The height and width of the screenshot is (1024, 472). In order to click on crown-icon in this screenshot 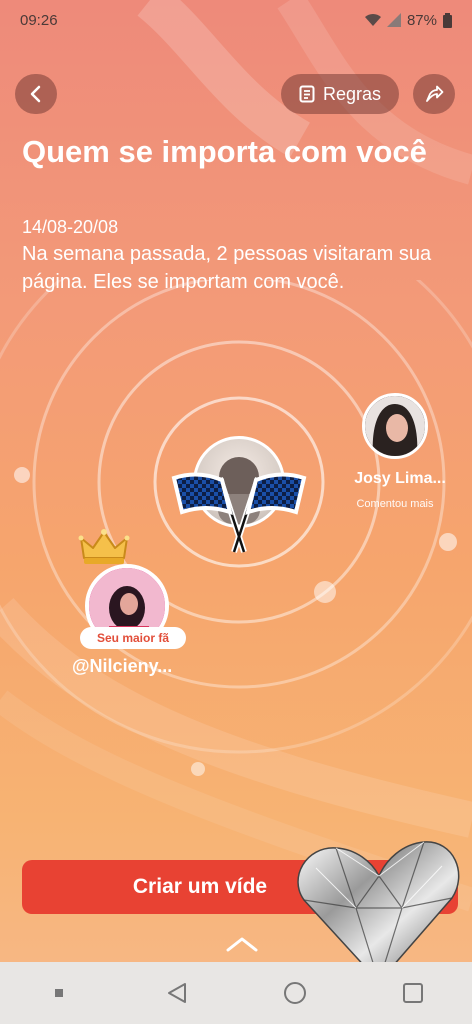, I will do `click(104, 546)`.